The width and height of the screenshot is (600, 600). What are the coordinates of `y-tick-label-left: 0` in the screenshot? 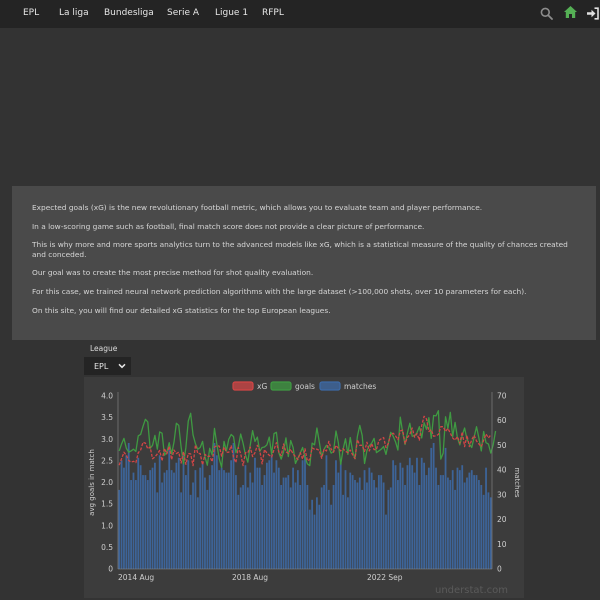 It's located at (110, 569).